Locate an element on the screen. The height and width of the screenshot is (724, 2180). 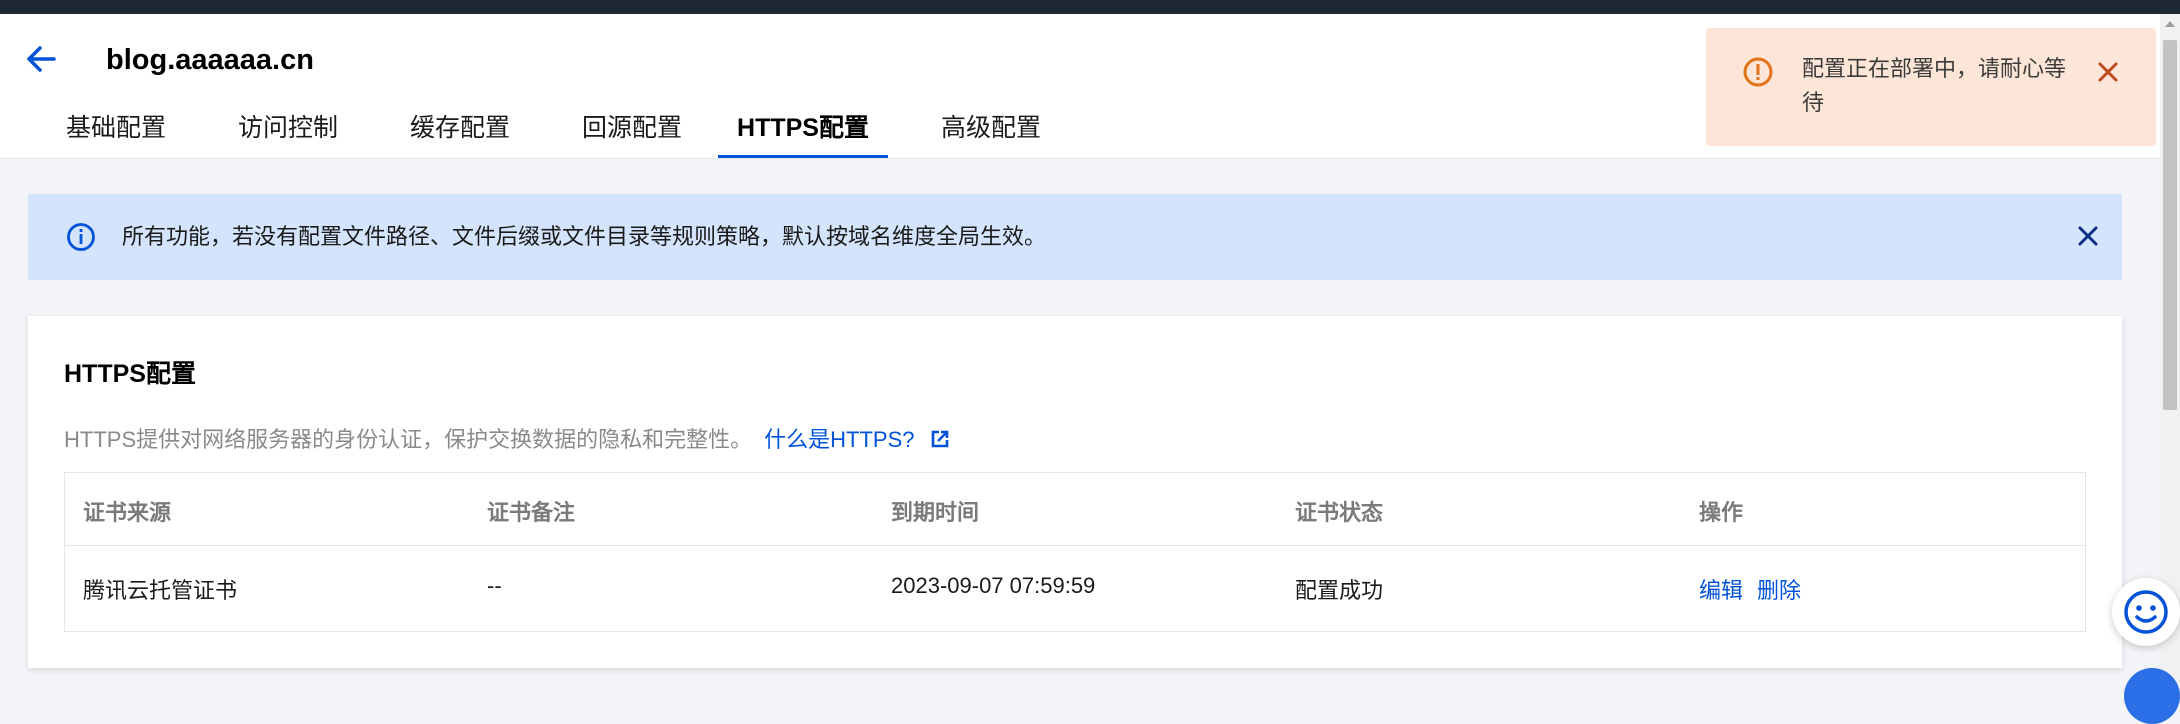
browser-top-strip is located at coordinates (1090, 7).